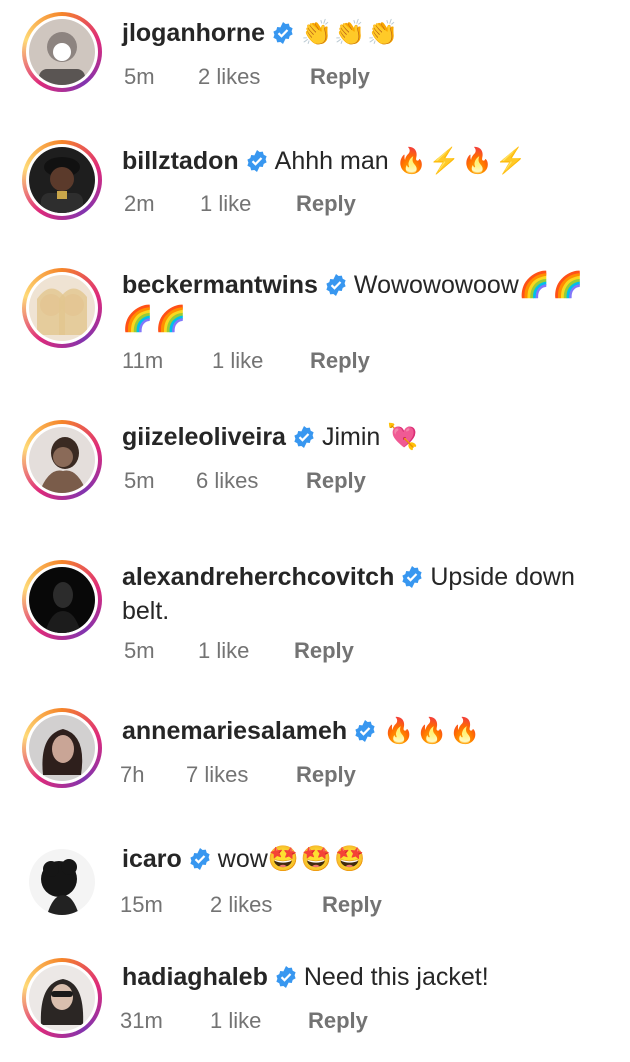  I want to click on username: hadiaghaleb, so click(195, 977).